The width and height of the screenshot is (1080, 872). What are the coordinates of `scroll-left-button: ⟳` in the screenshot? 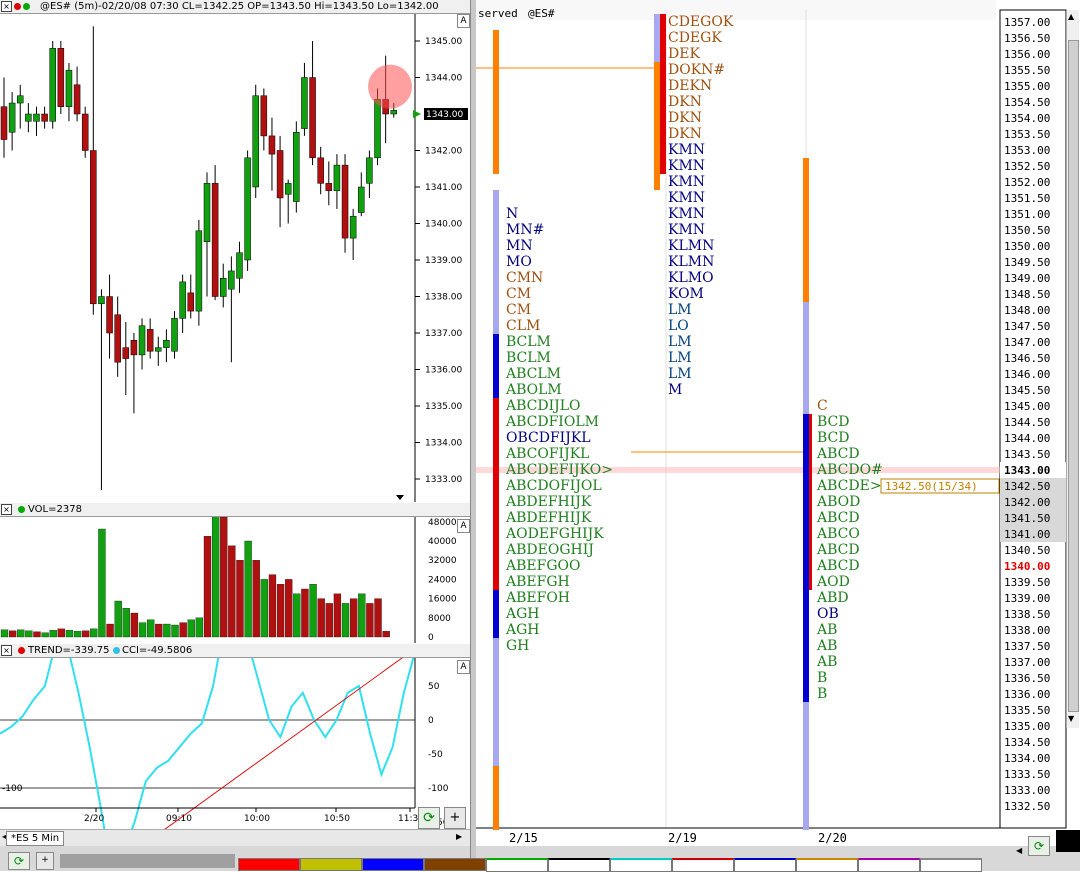 It's located at (429, 818).